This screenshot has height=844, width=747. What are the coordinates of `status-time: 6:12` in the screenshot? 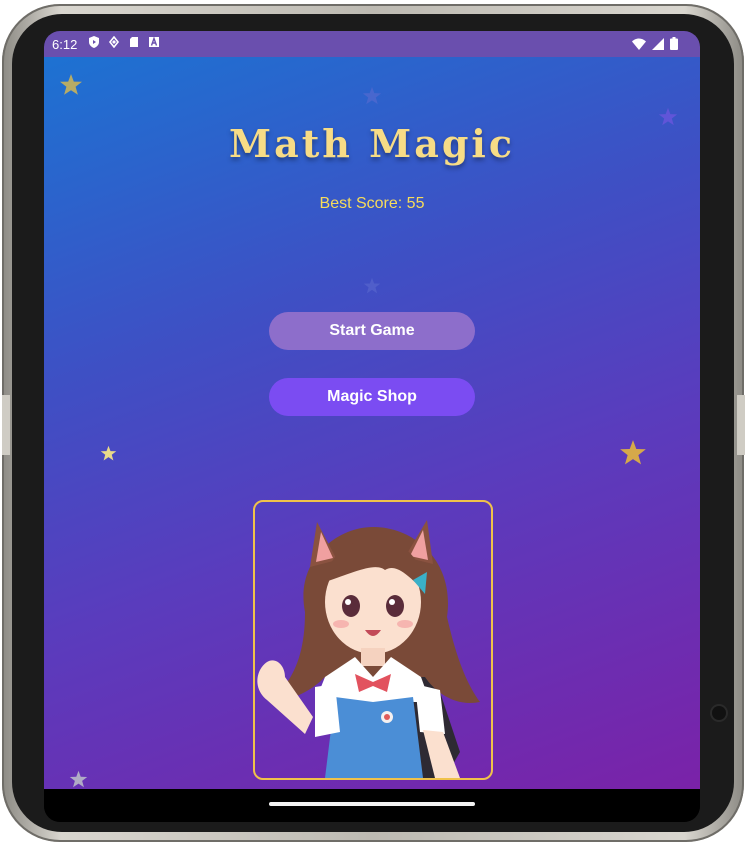 It's located at (65, 44).